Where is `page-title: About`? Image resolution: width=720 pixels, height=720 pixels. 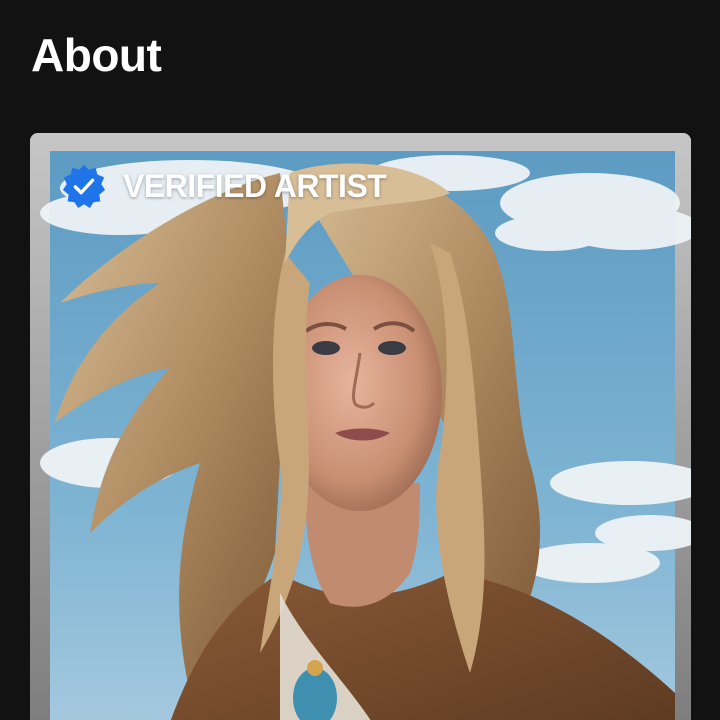 page-title: About is located at coordinates (96, 55).